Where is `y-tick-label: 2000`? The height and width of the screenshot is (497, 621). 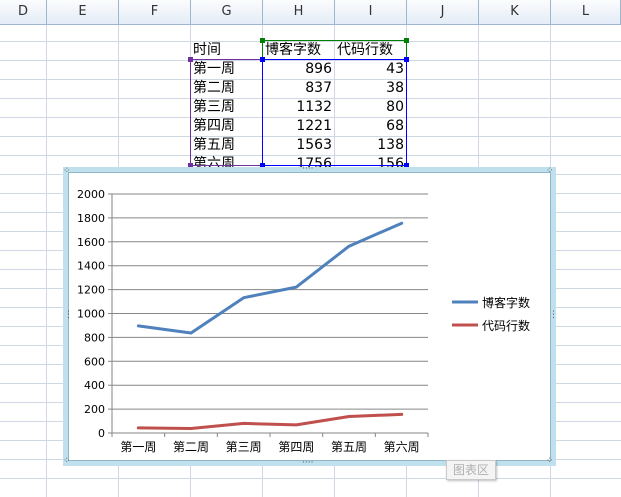
y-tick-label: 2000 is located at coordinates (91, 194).